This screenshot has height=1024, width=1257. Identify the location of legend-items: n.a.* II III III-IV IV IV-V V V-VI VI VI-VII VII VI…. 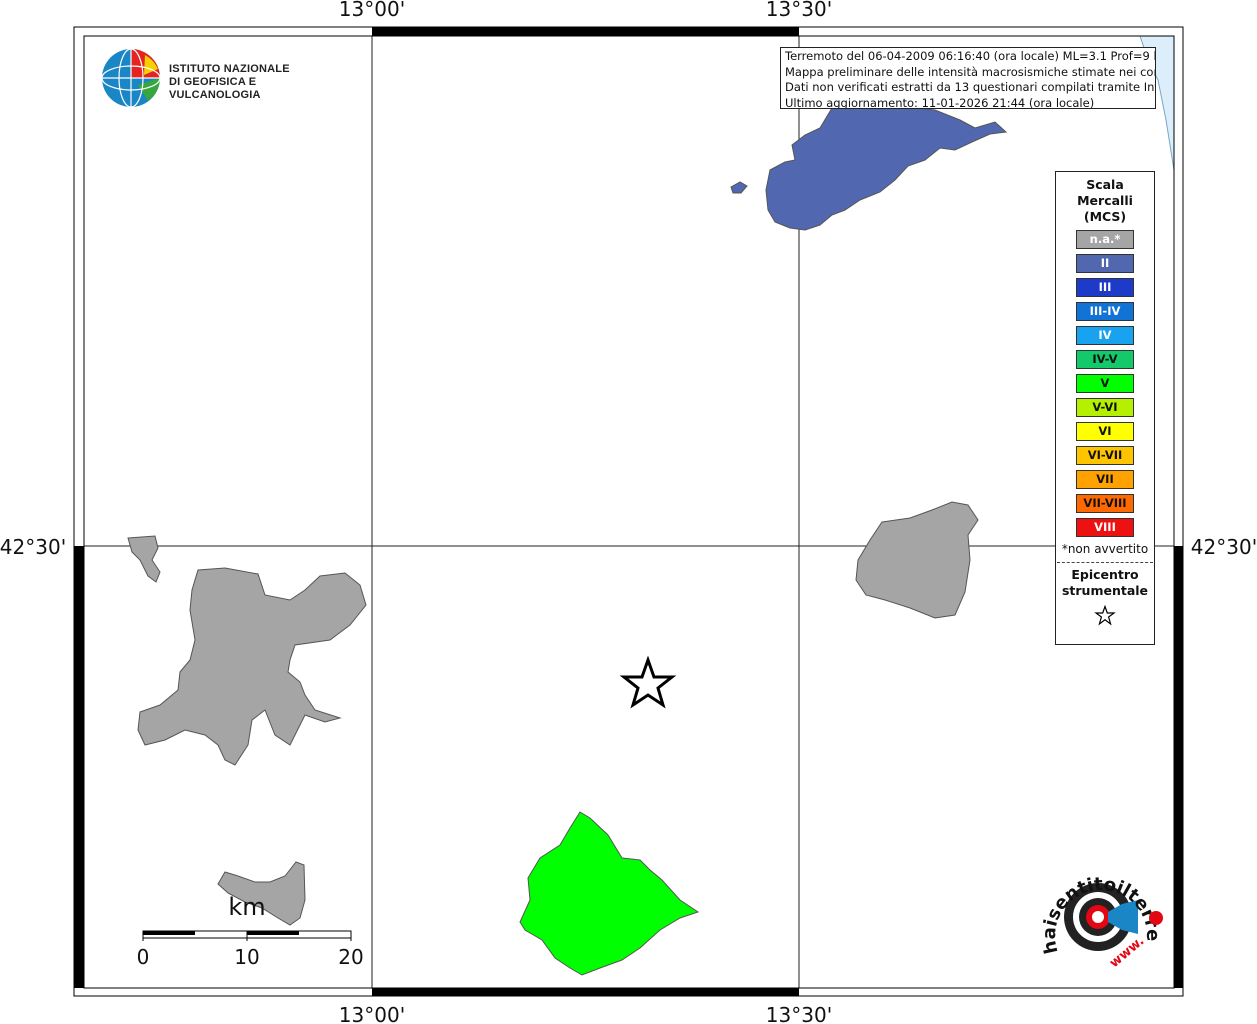
(1105, 383).